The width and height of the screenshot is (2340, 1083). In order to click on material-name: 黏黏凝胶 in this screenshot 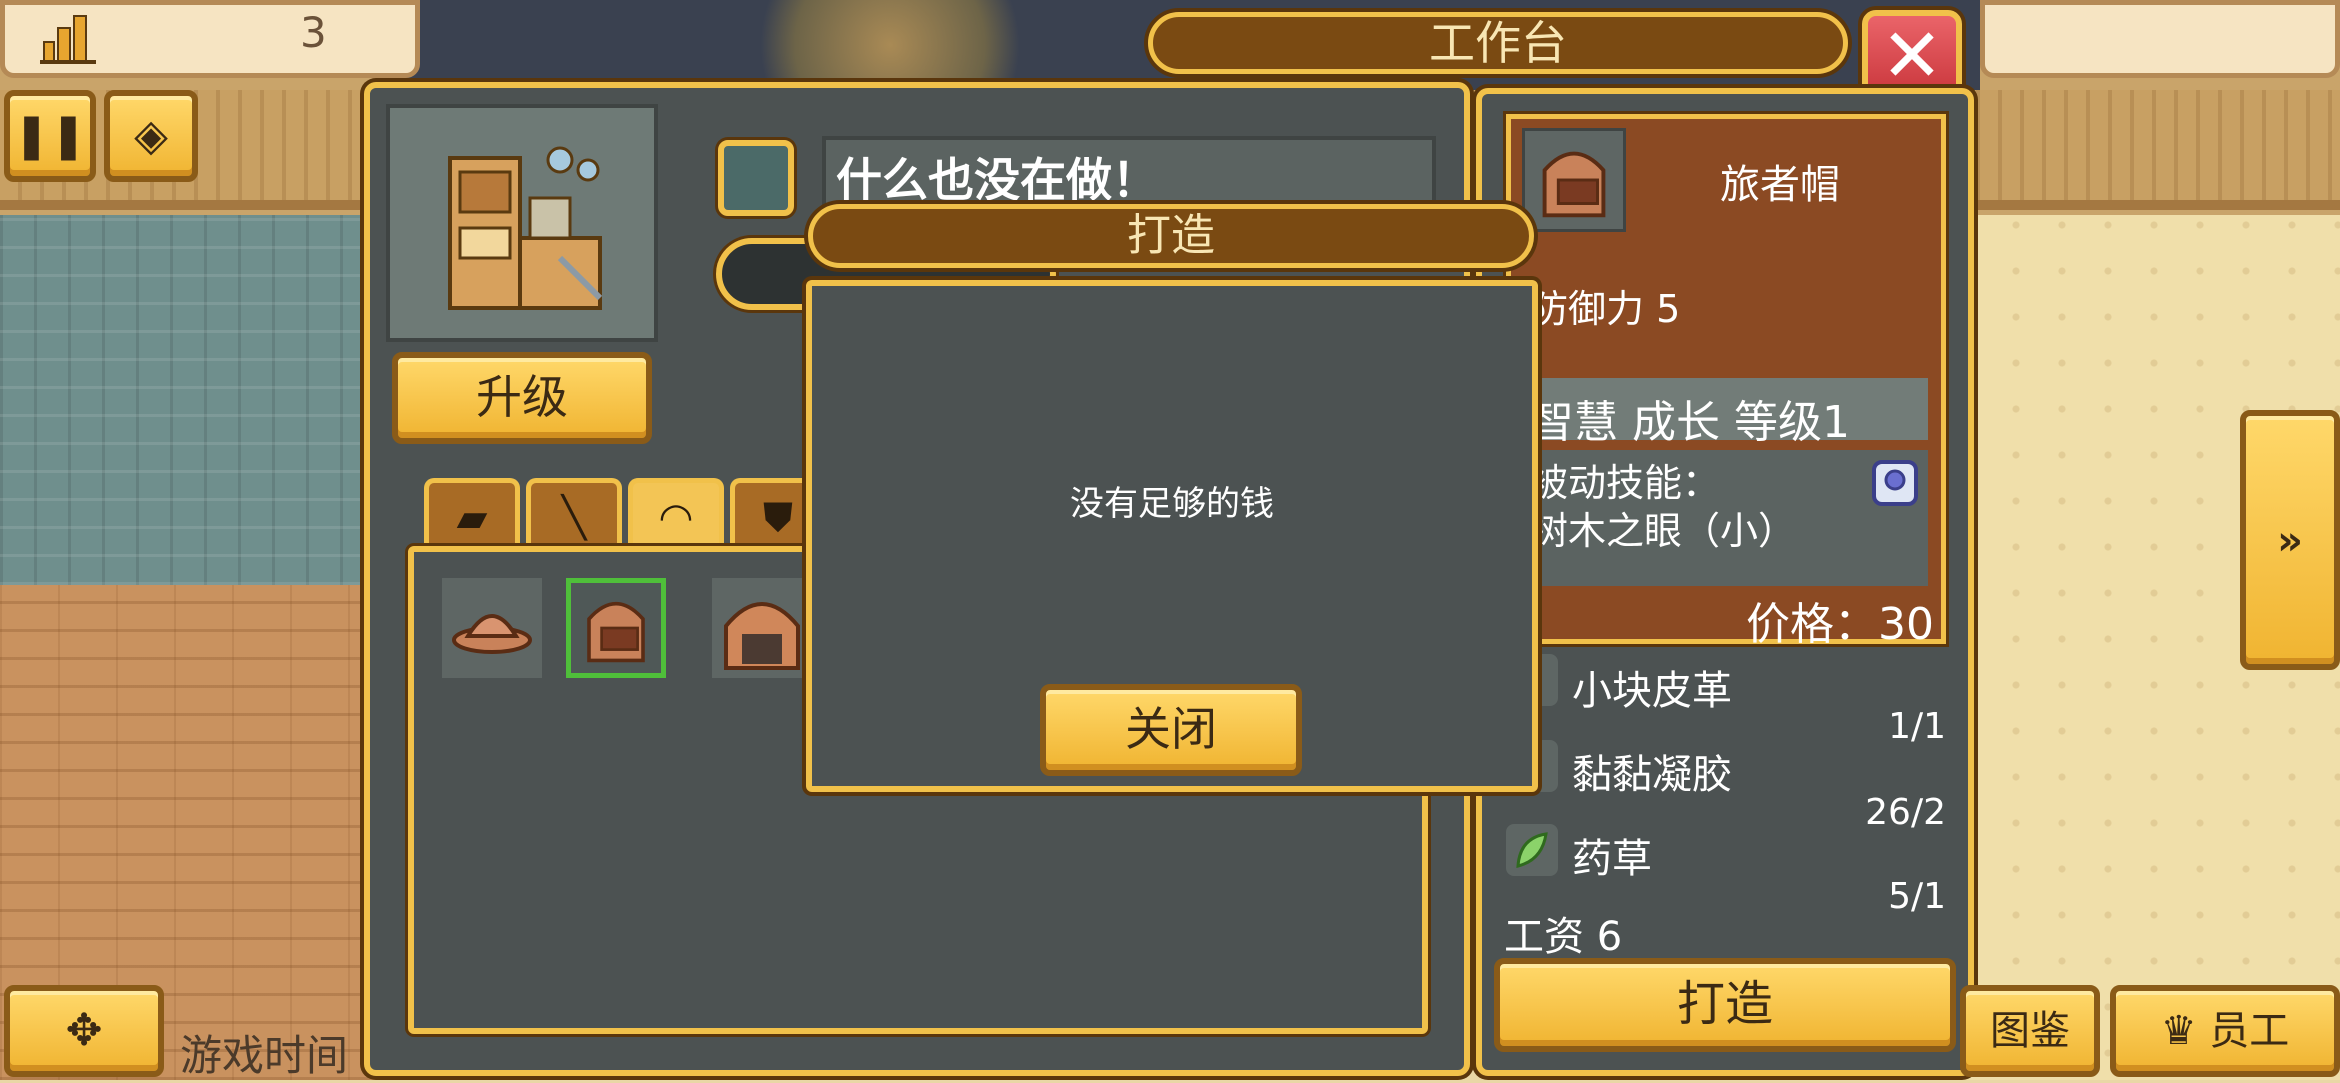, I will do `click(1652, 775)`.